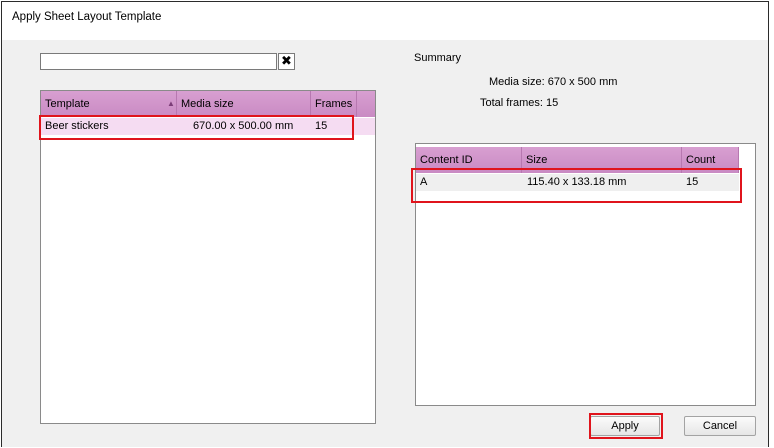  Describe the element at coordinates (424, 182) in the screenshot. I see `cell-content-id: A` at that location.